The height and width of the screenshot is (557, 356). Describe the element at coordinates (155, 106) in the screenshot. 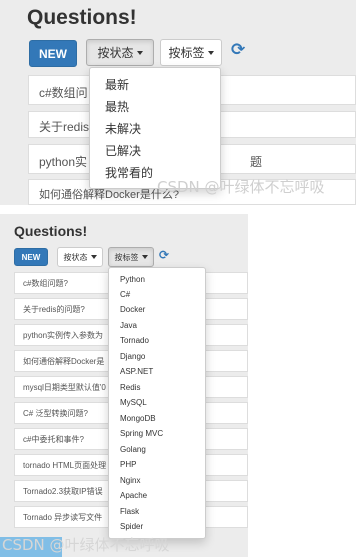

I see `status-option-hottest: 最热` at that location.